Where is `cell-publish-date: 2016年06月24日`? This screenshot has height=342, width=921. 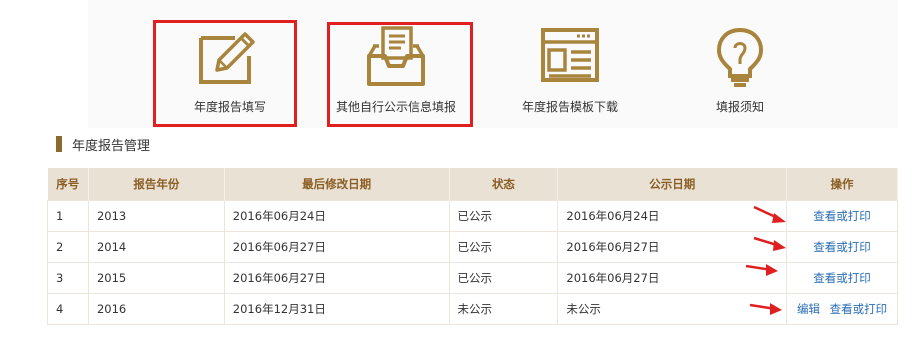 cell-publish-date: 2016年06月24日 is located at coordinates (672, 216).